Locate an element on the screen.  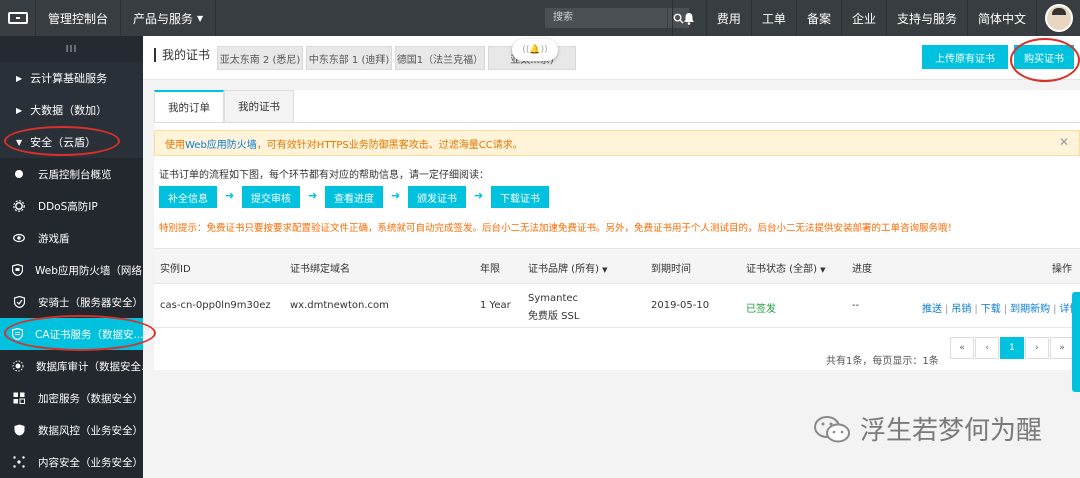
pager-page-1: 1 is located at coordinates (1012, 348).